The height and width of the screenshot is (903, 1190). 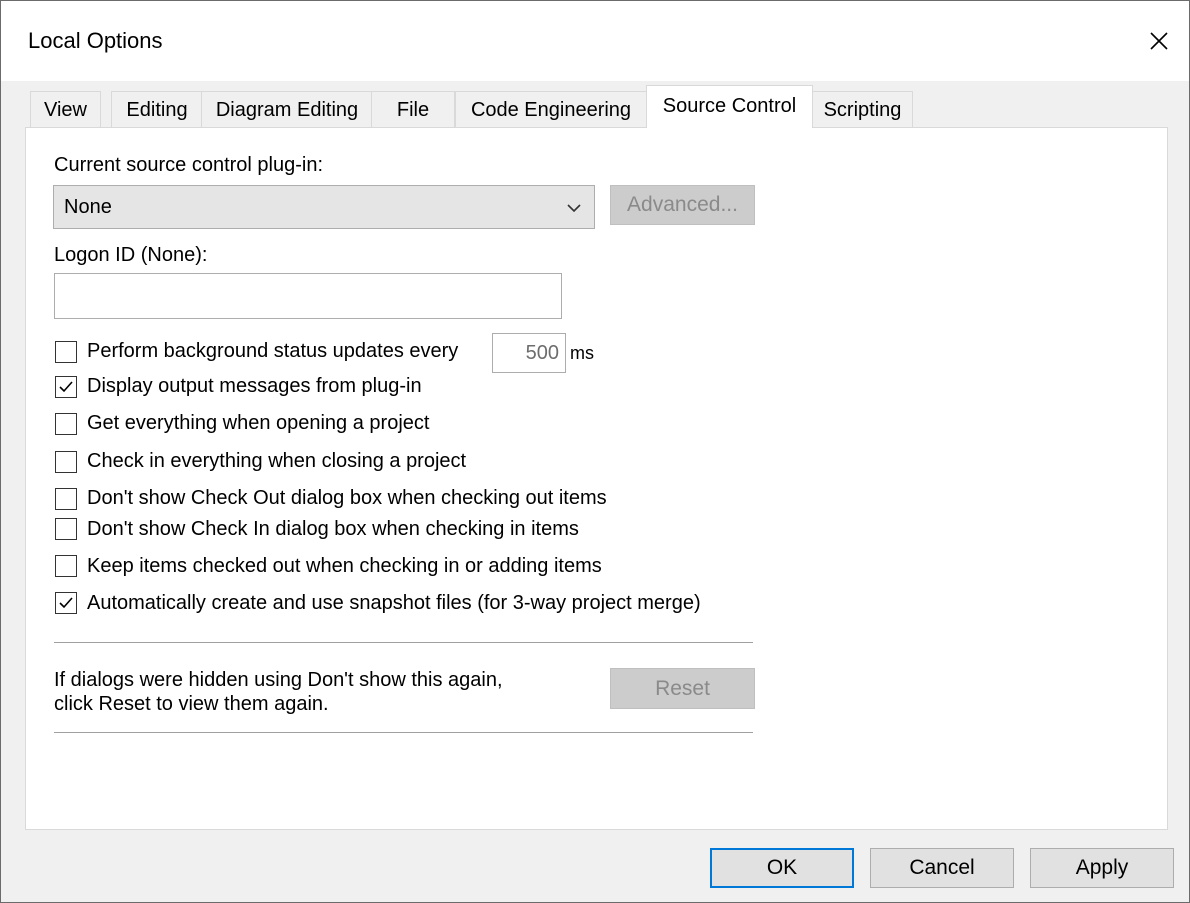 What do you see at coordinates (551, 109) in the screenshot?
I see `tab-code-engineering: Code Engineering` at bounding box center [551, 109].